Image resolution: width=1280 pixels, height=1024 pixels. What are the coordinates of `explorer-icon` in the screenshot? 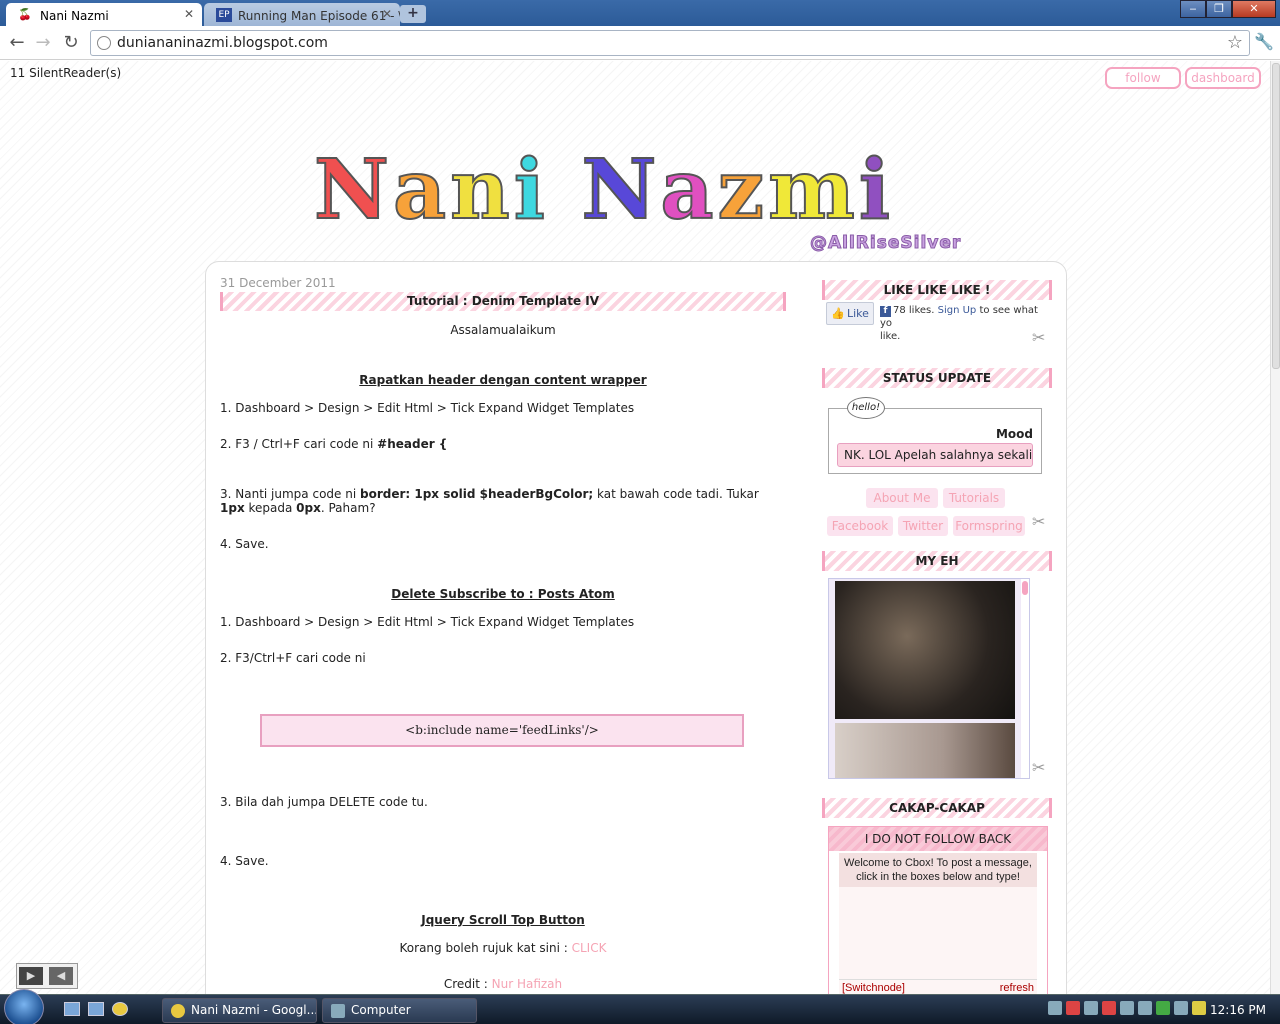 It's located at (96, 1009).